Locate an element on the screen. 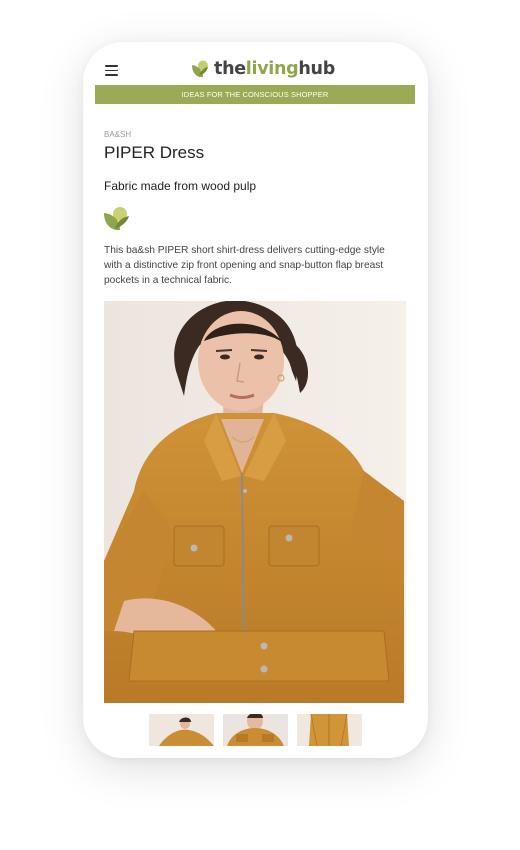 Image resolution: width=520 pixels, height=850 pixels. logo-text-living: living is located at coordinates (272, 69).